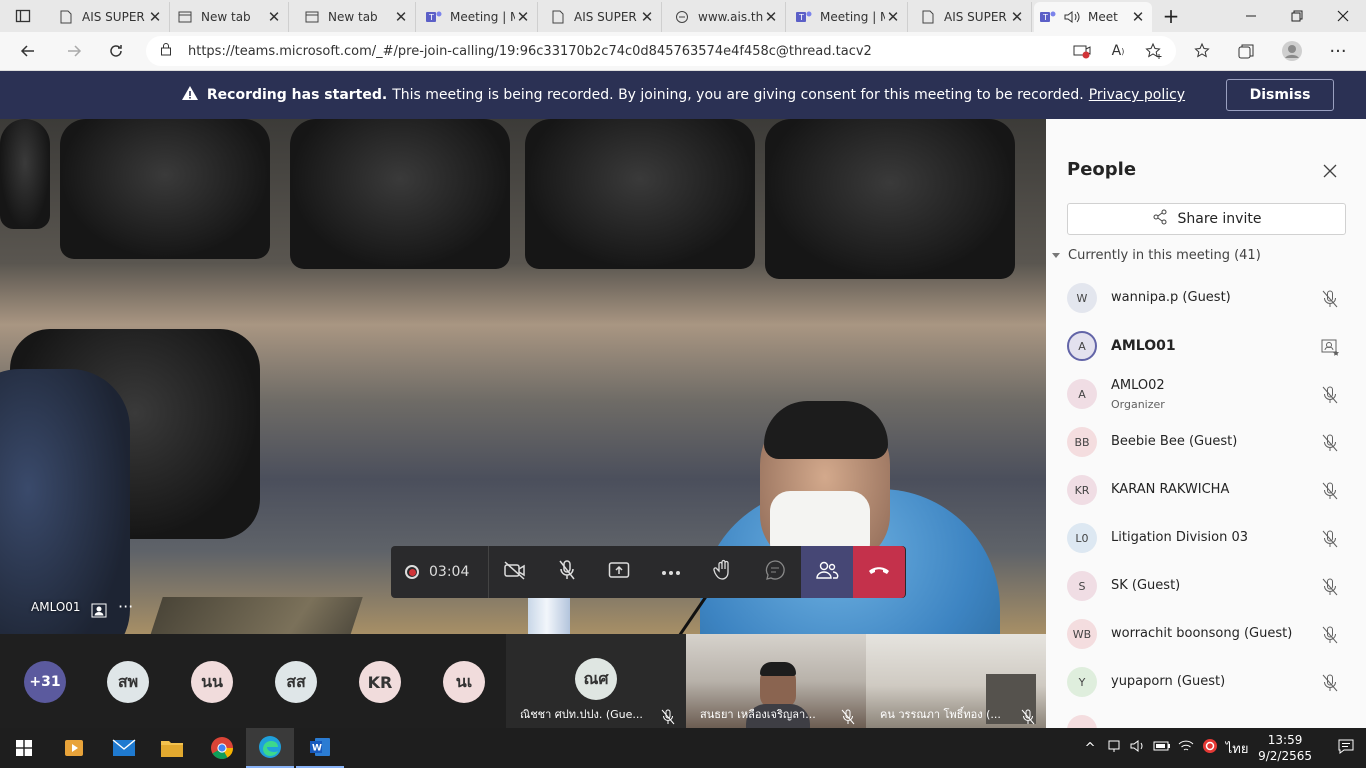 The height and width of the screenshot is (768, 1366). I want to click on read-aloud-icon: A), so click(1118, 51).